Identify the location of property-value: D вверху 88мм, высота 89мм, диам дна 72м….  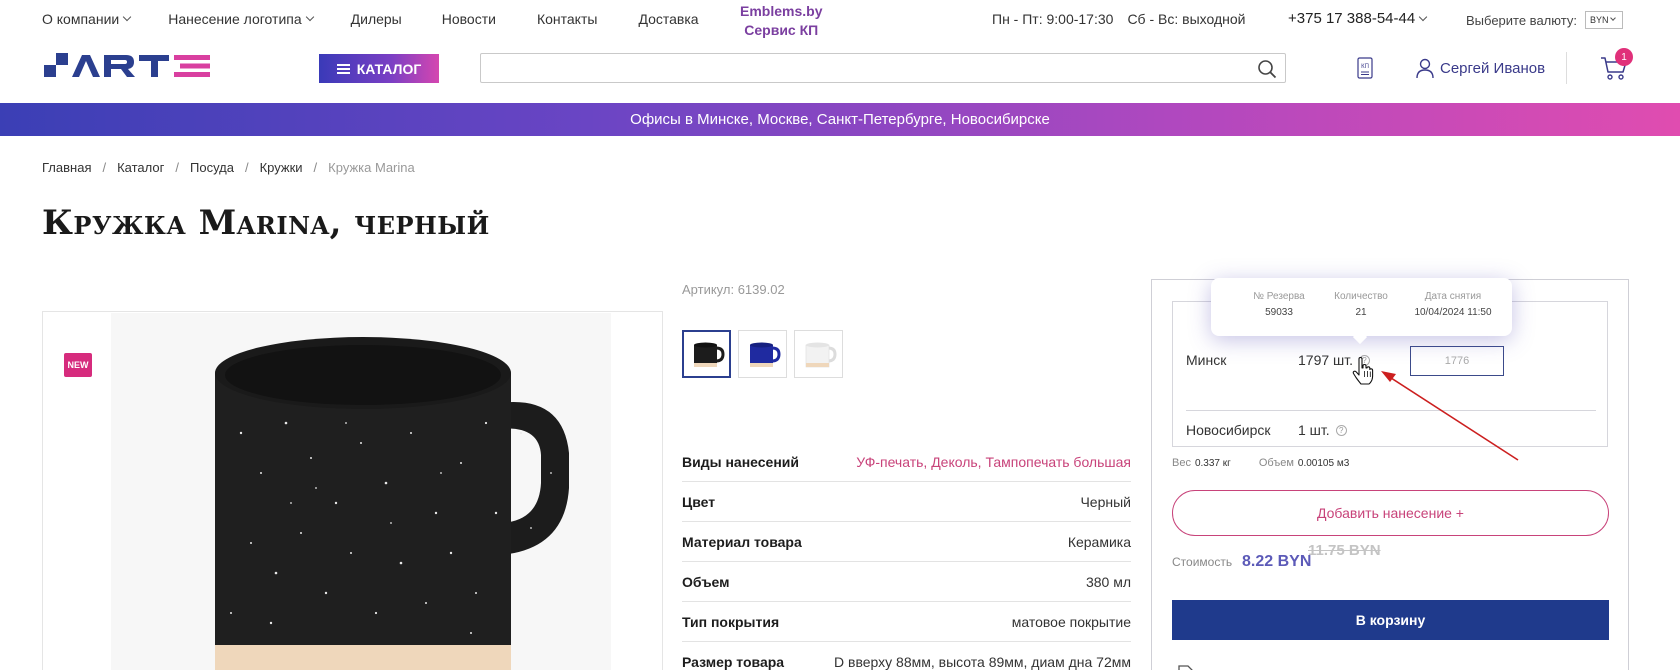
(982, 661).